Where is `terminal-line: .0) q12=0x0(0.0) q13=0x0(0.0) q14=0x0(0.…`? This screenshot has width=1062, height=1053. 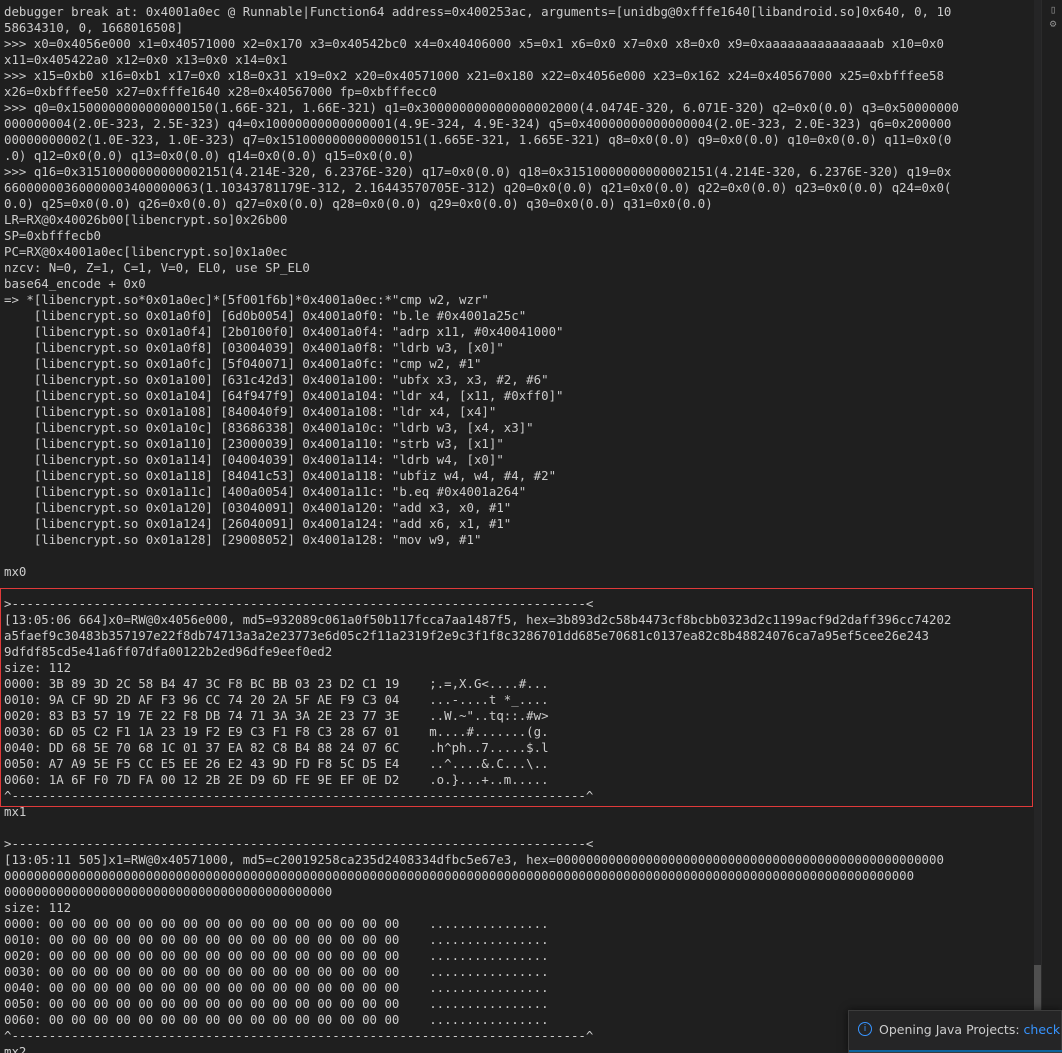 terminal-line: .0) q12=0x0(0.0) q13=0x0(0.0) q14=0x0(0.… is located at coordinates (209, 155).